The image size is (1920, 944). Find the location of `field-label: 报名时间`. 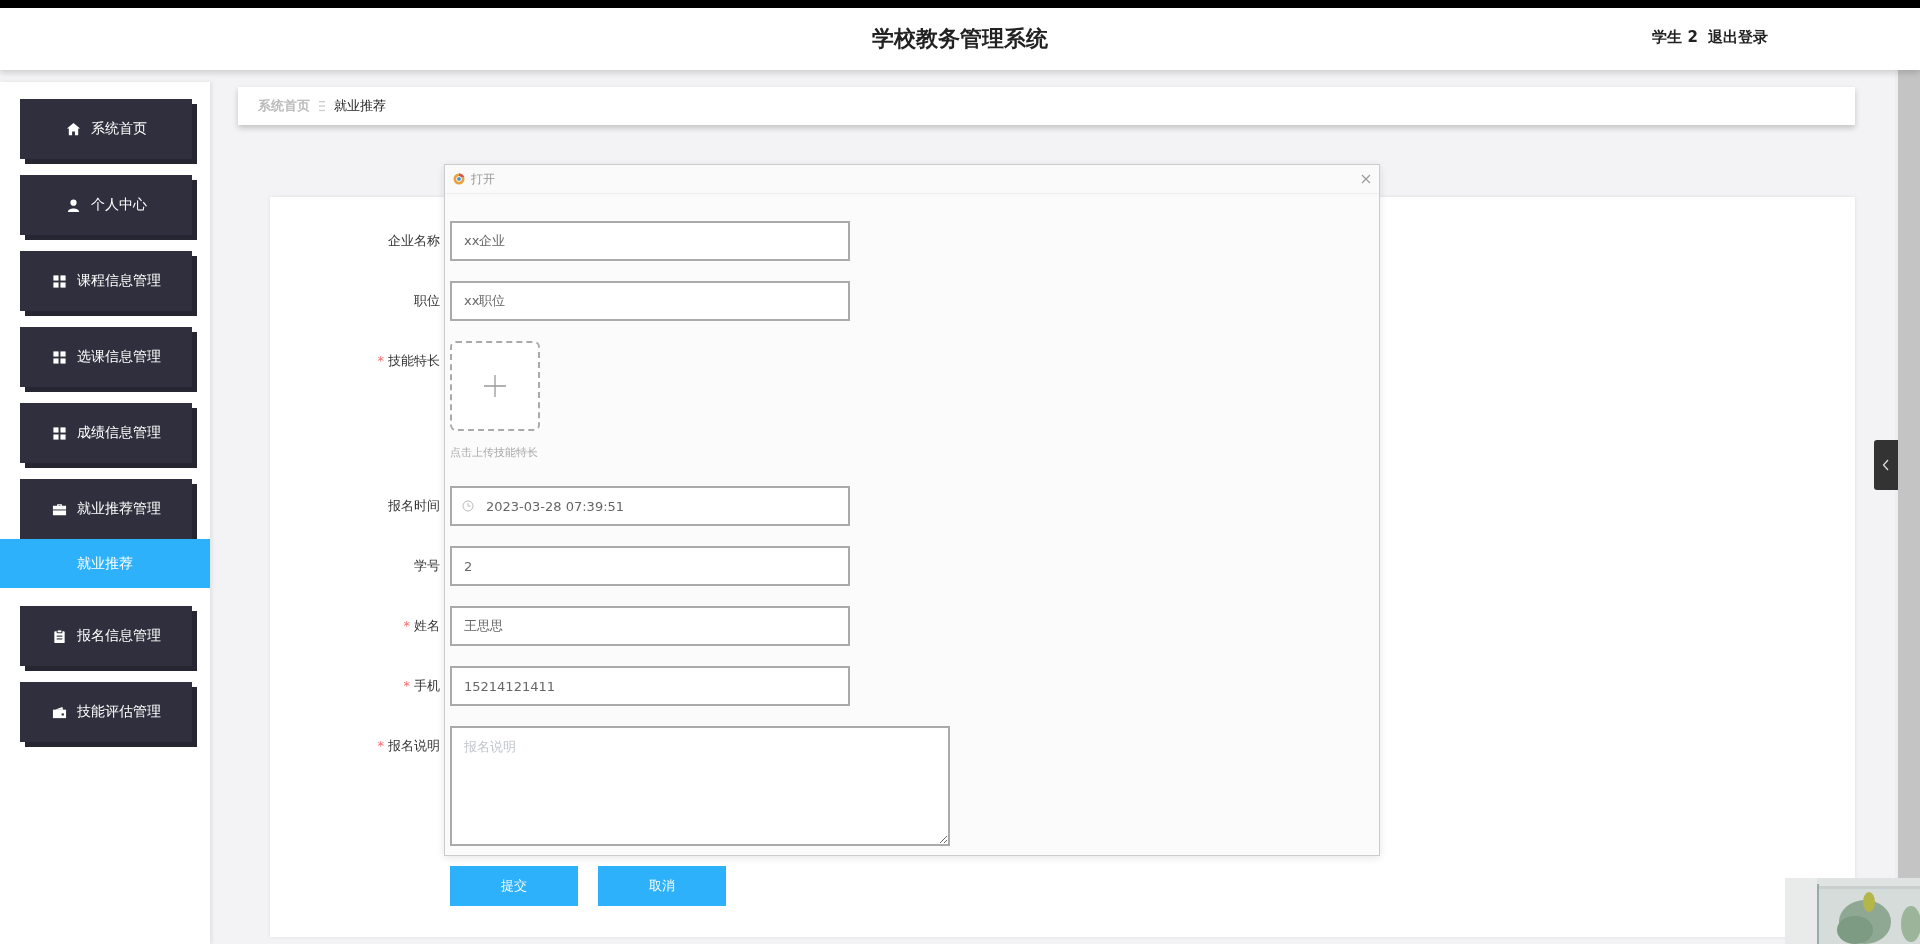

field-label: 报名时间 is located at coordinates (414, 506).